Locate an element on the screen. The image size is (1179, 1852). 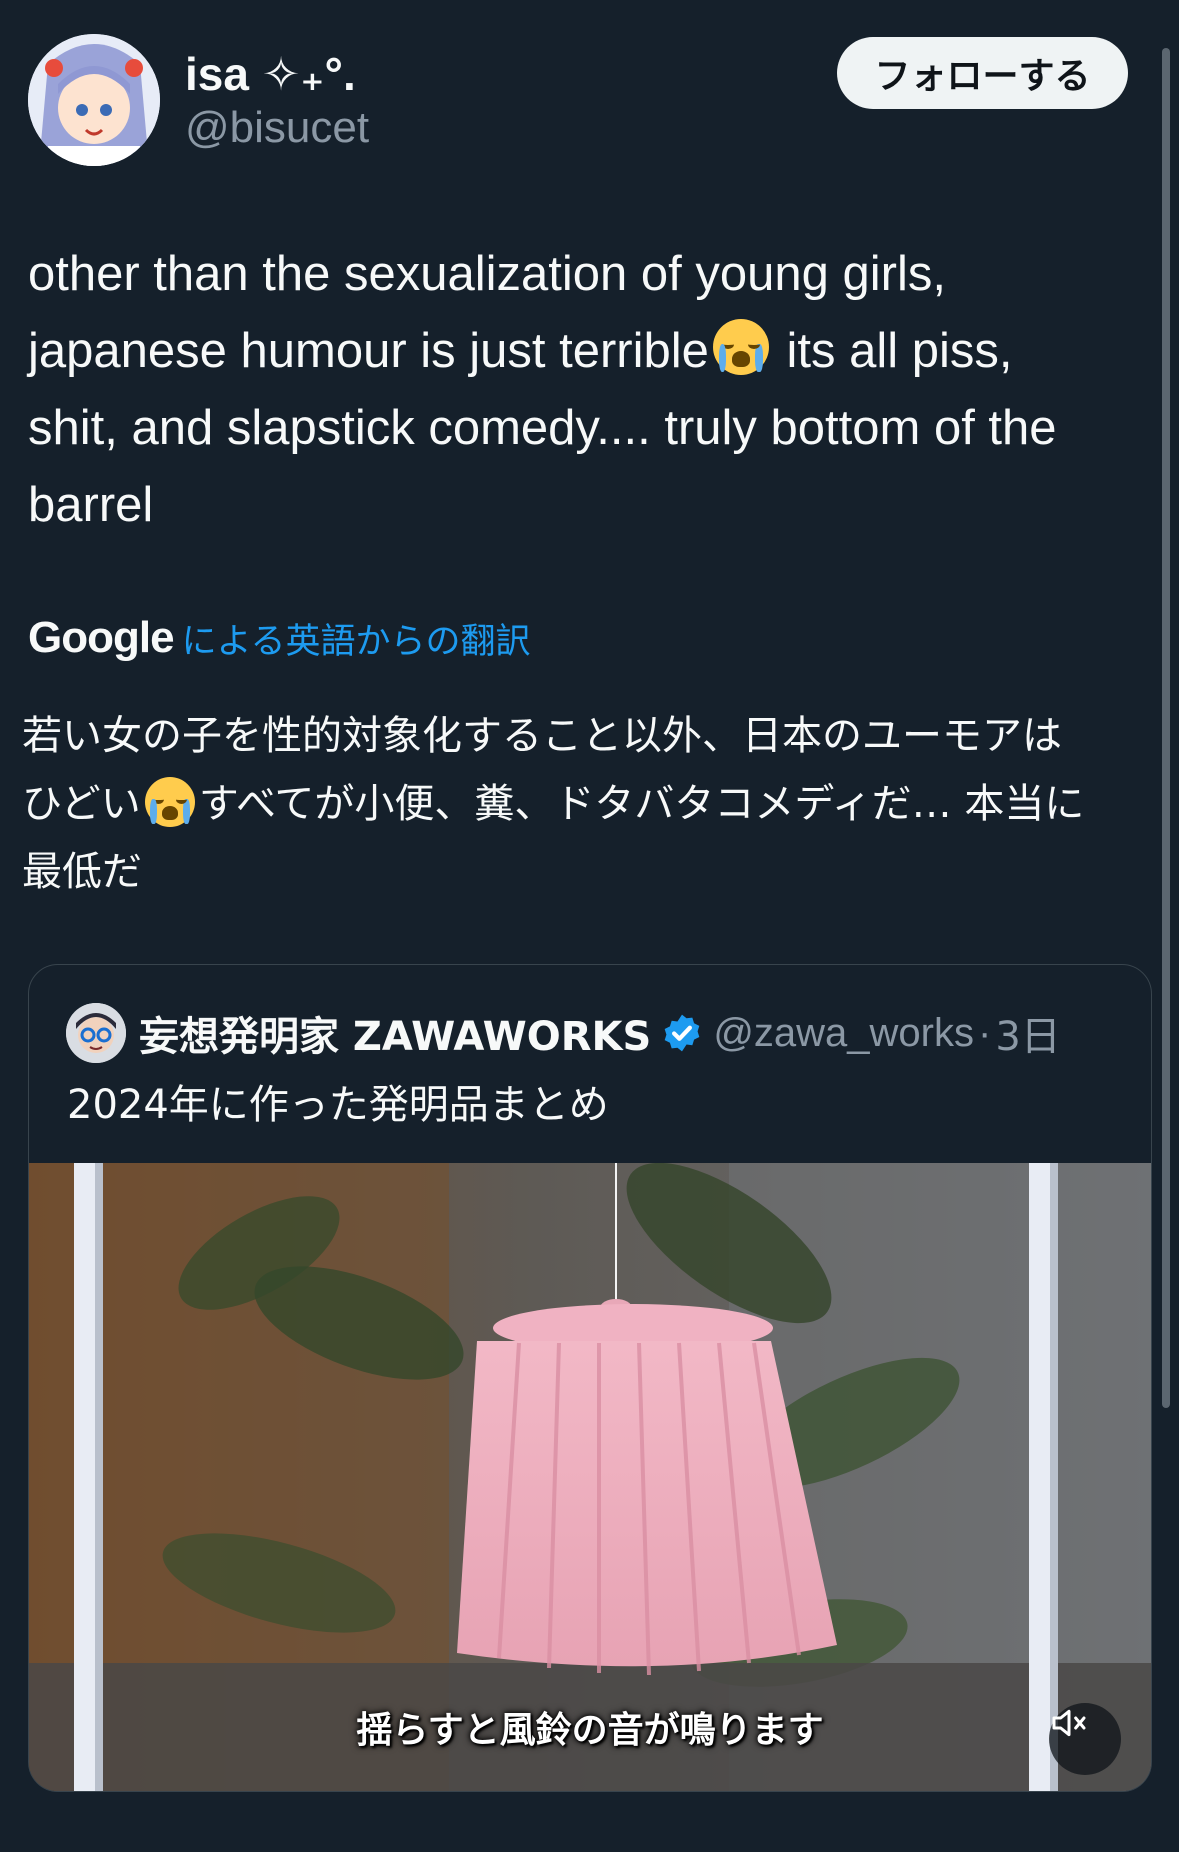
follow-button: フォローする is located at coordinates (982, 73).